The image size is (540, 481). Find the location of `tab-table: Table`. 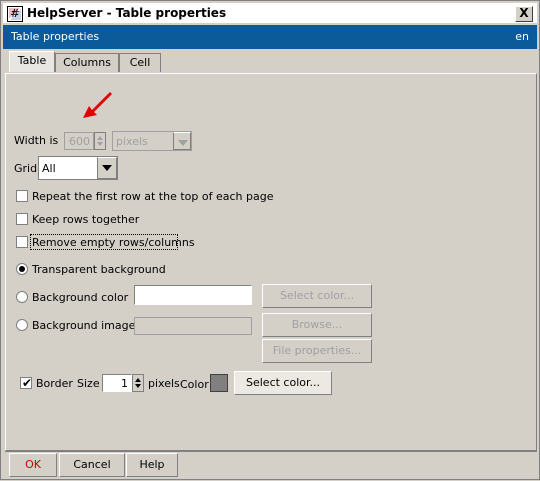

tab-table: Table is located at coordinates (32, 61).